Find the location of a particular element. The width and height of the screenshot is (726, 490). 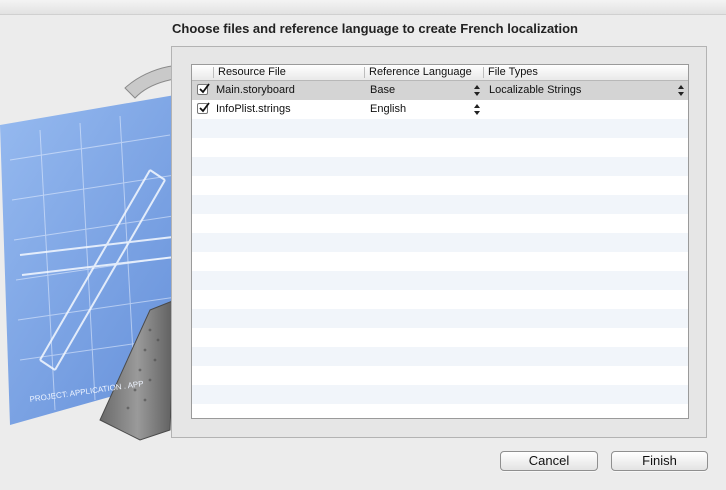

finish-button: Finish is located at coordinates (659, 461).